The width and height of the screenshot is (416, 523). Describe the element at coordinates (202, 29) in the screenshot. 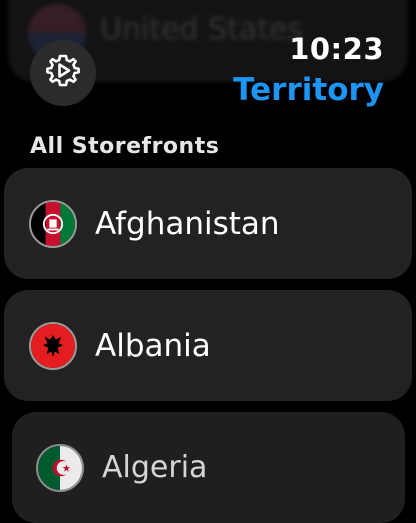

I see `selected-storefront-label: United States` at that location.